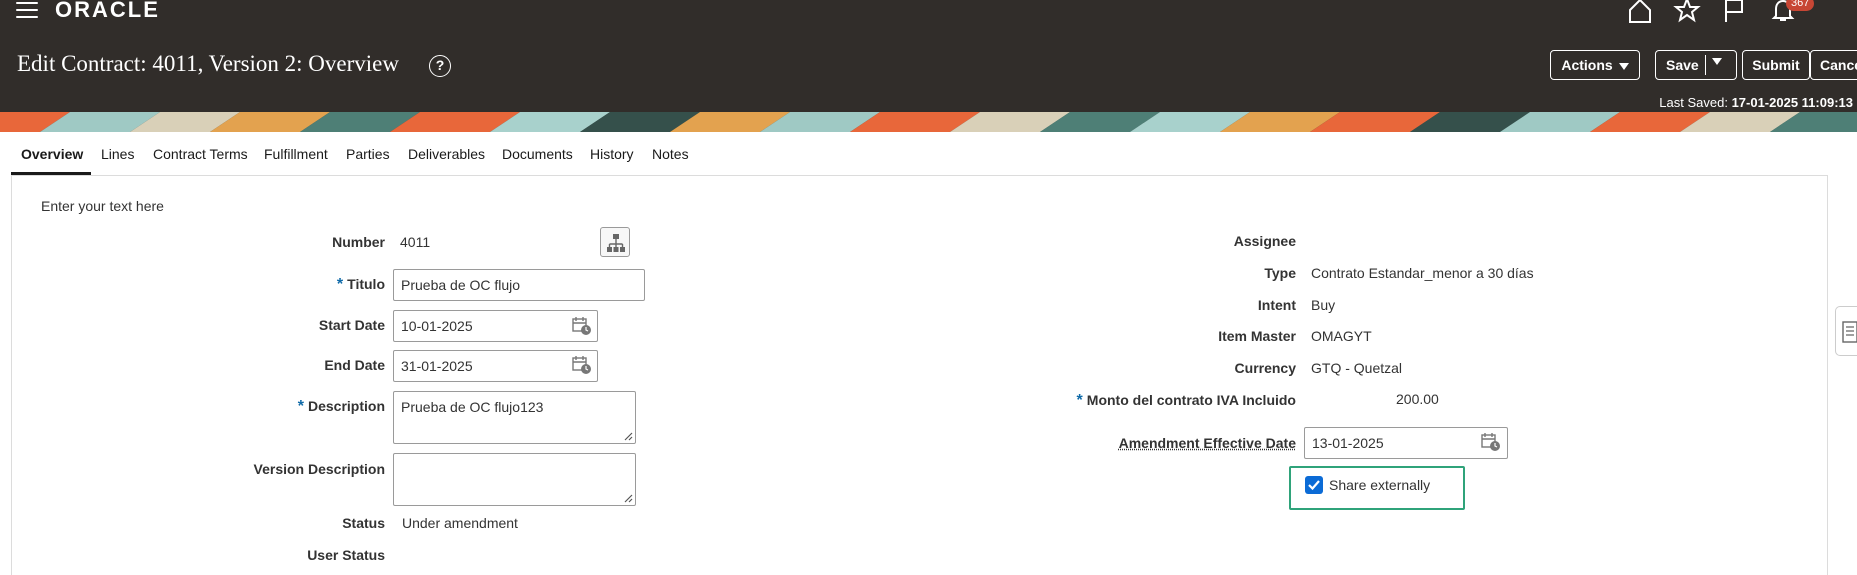 The width and height of the screenshot is (1857, 575). I want to click on actions-button-label: Actions, so click(1587, 65).